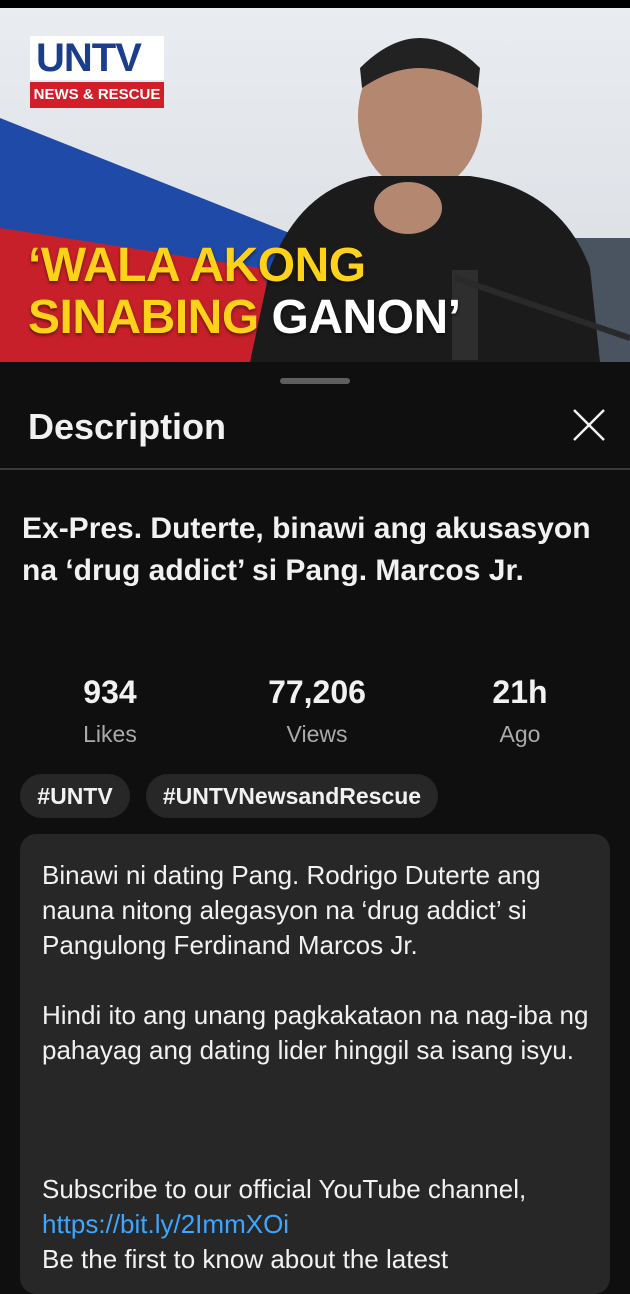 This screenshot has width=630, height=1294. What do you see at coordinates (520, 711) in the screenshot?
I see `stat-ago: 21h Ago` at bounding box center [520, 711].